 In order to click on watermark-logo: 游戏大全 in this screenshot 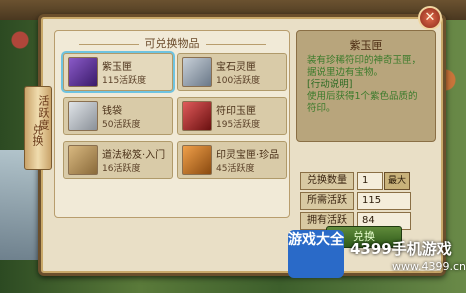, I will do `click(316, 254)`.